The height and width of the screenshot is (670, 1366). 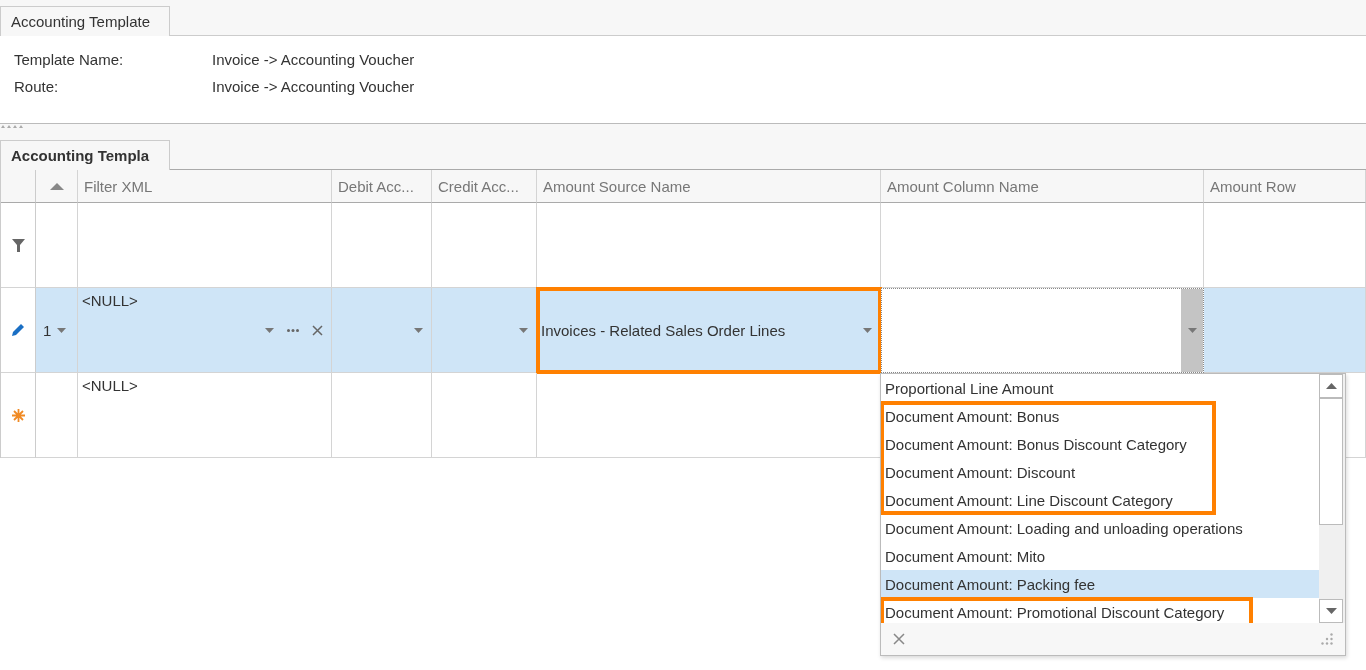 What do you see at coordinates (1331, 461) in the screenshot?
I see `scroll-thumb` at bounding box center [1331, 461].